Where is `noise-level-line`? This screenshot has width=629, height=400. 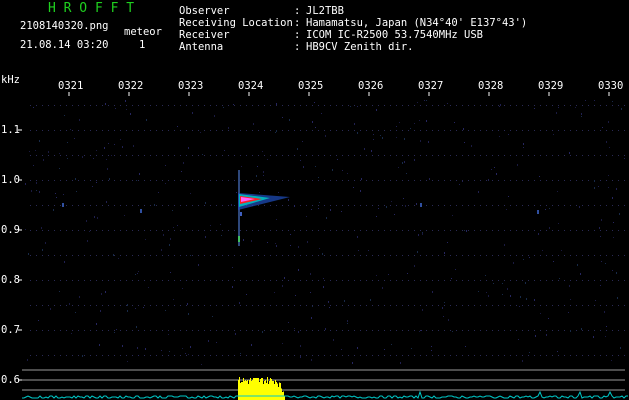 noise-level-line is located at coordinates (325, 394).